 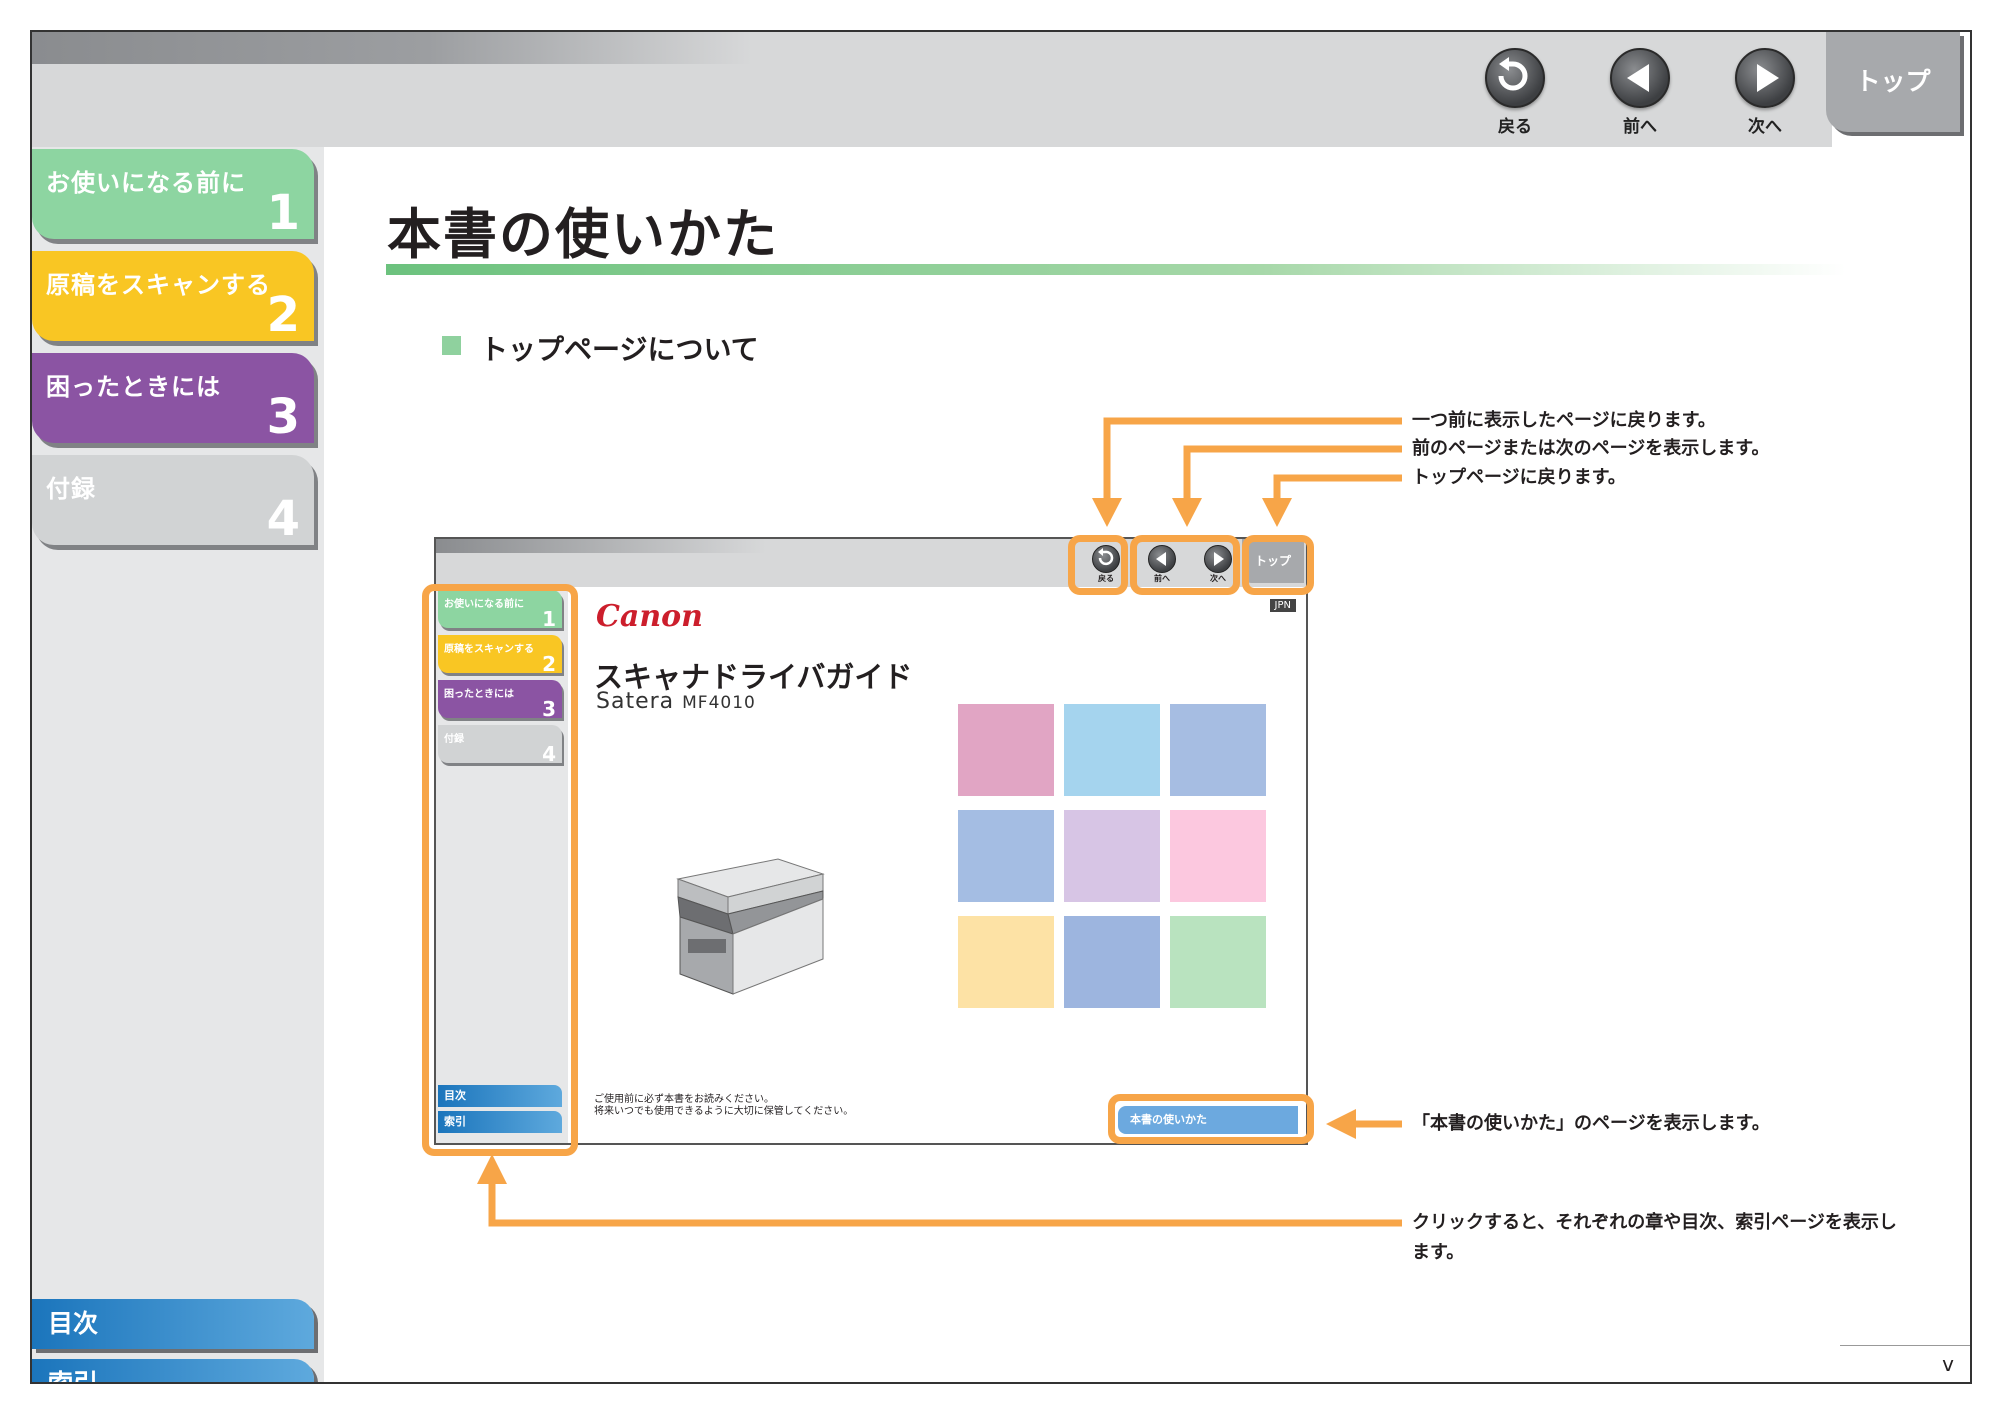 I want to click on callout-chapters: クリックすると、それぞれの章や目次、索引ページを表示します。, so click(x=1654, y=1237).